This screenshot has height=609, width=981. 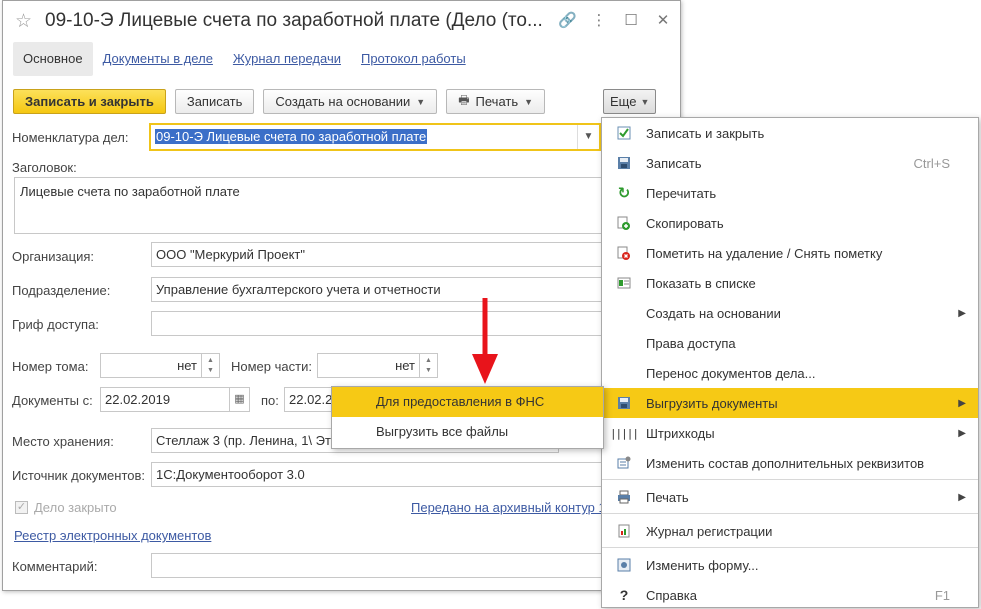 What do you see at coordinates (130, 191) in the screenshot?
I see `heading-value: Лицевые счета по заработной плате` at bounding box center [130, 191].